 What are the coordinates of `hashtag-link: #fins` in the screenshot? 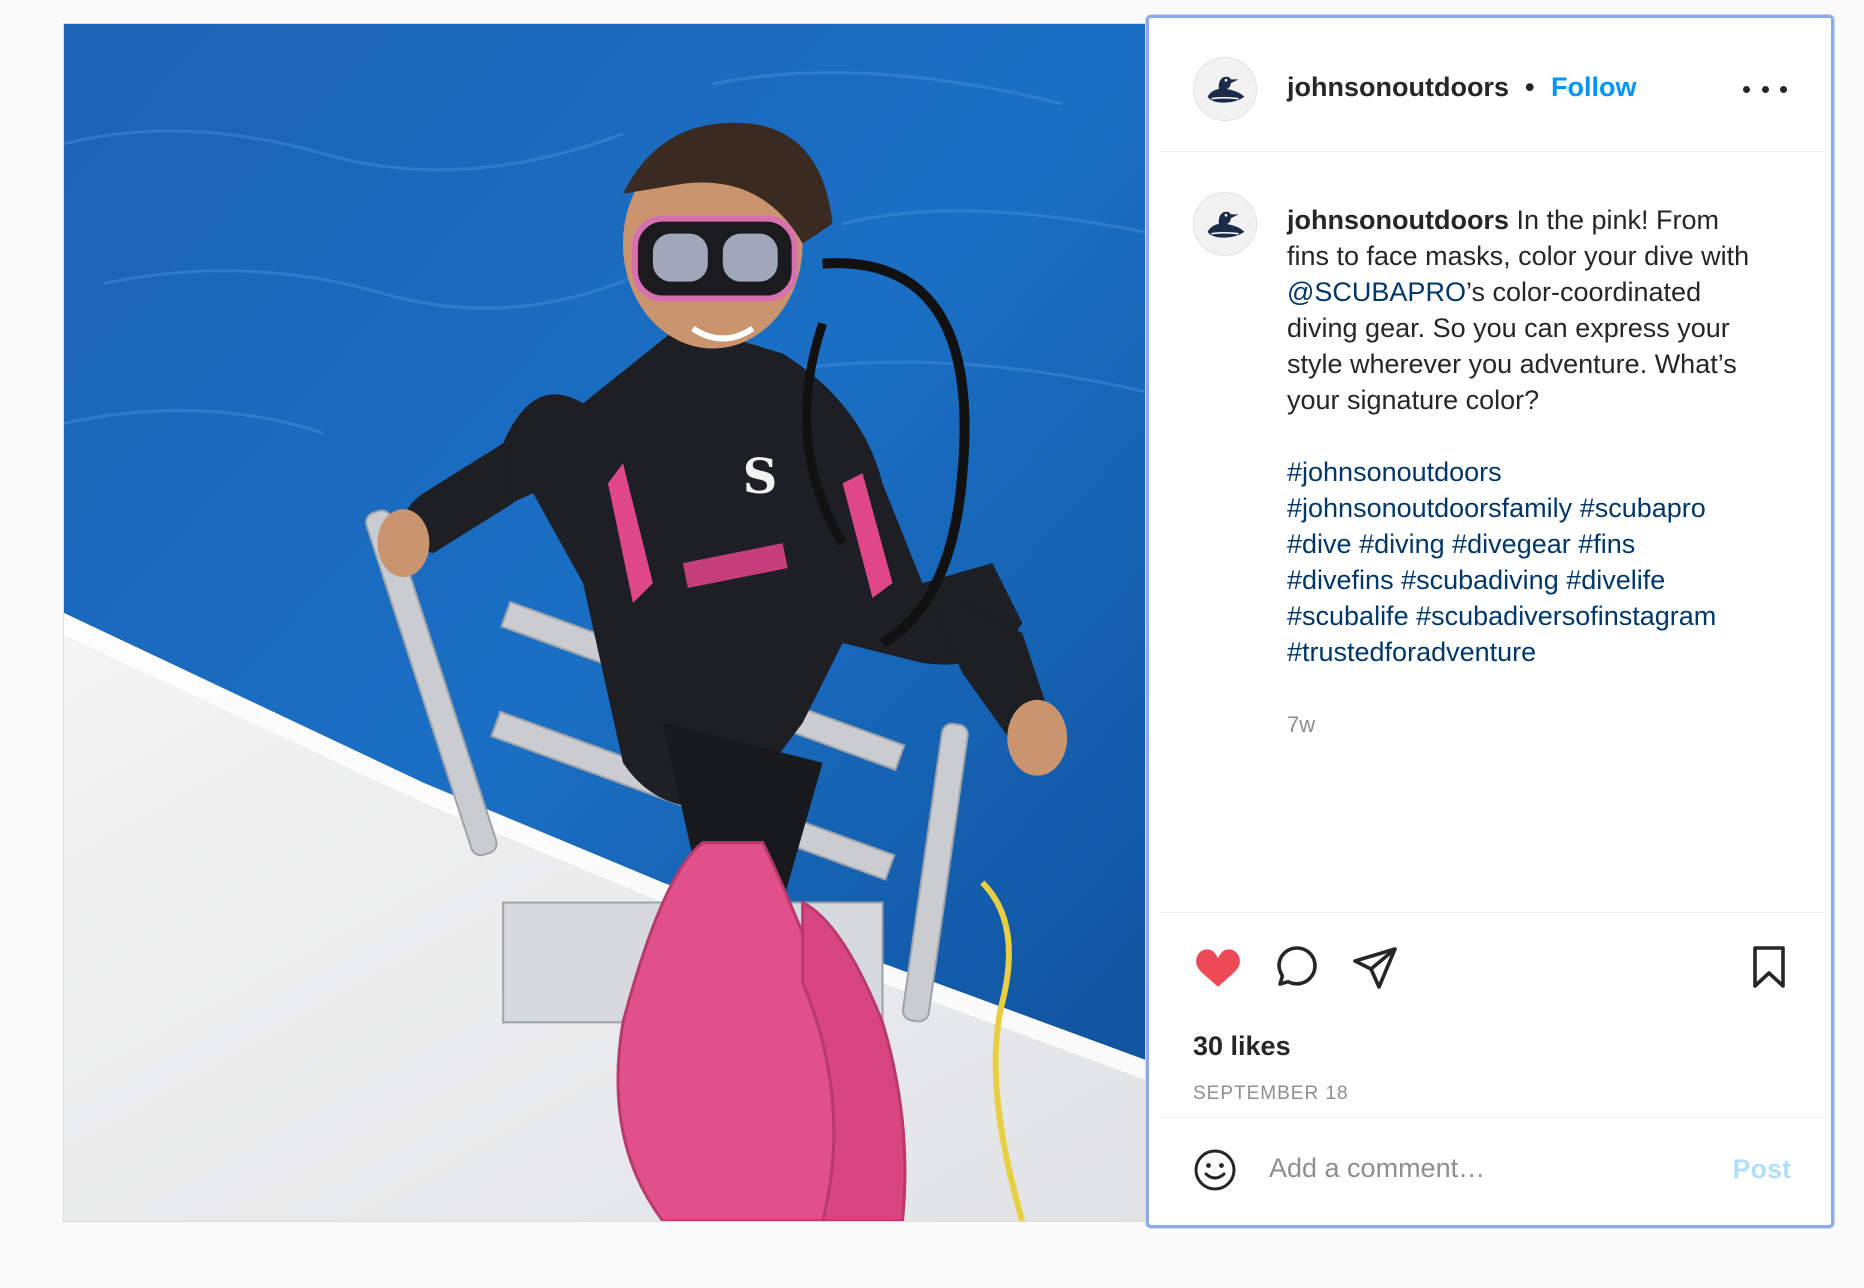 It's located at (1606, 544).